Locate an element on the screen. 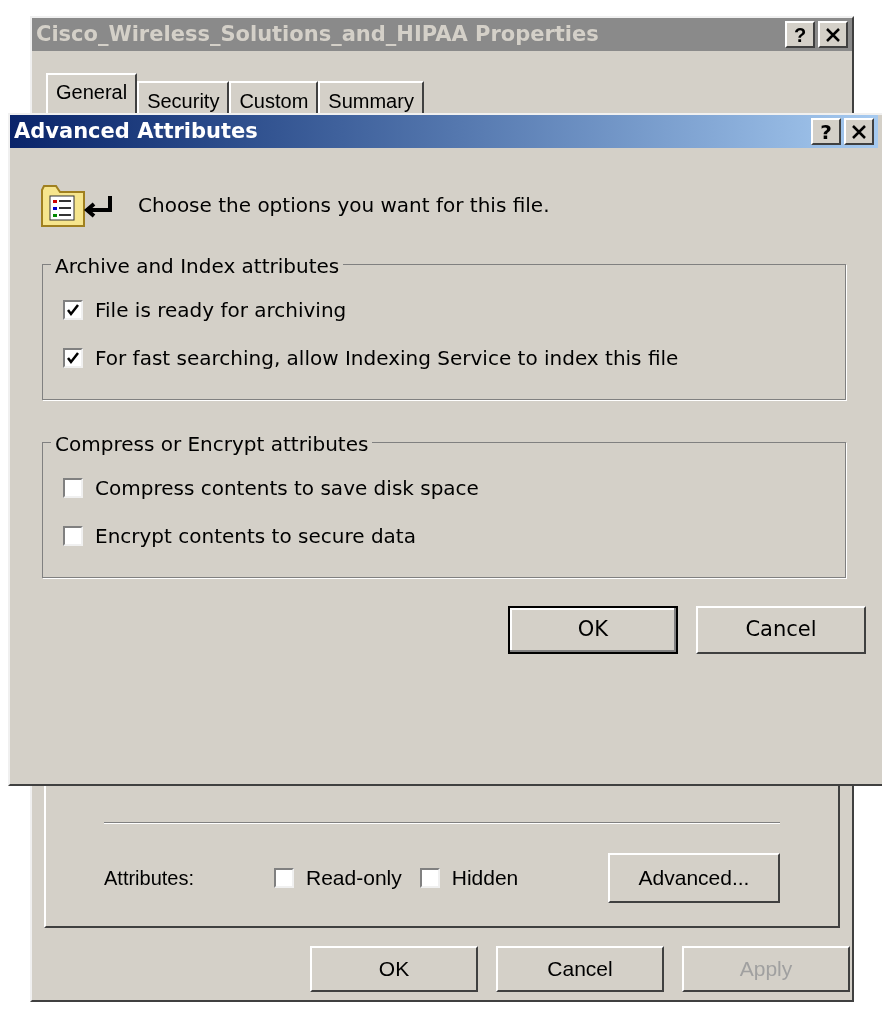  option-label: For fast searching, allow Indexing Service to index this file is located at coordinates (387, 358).